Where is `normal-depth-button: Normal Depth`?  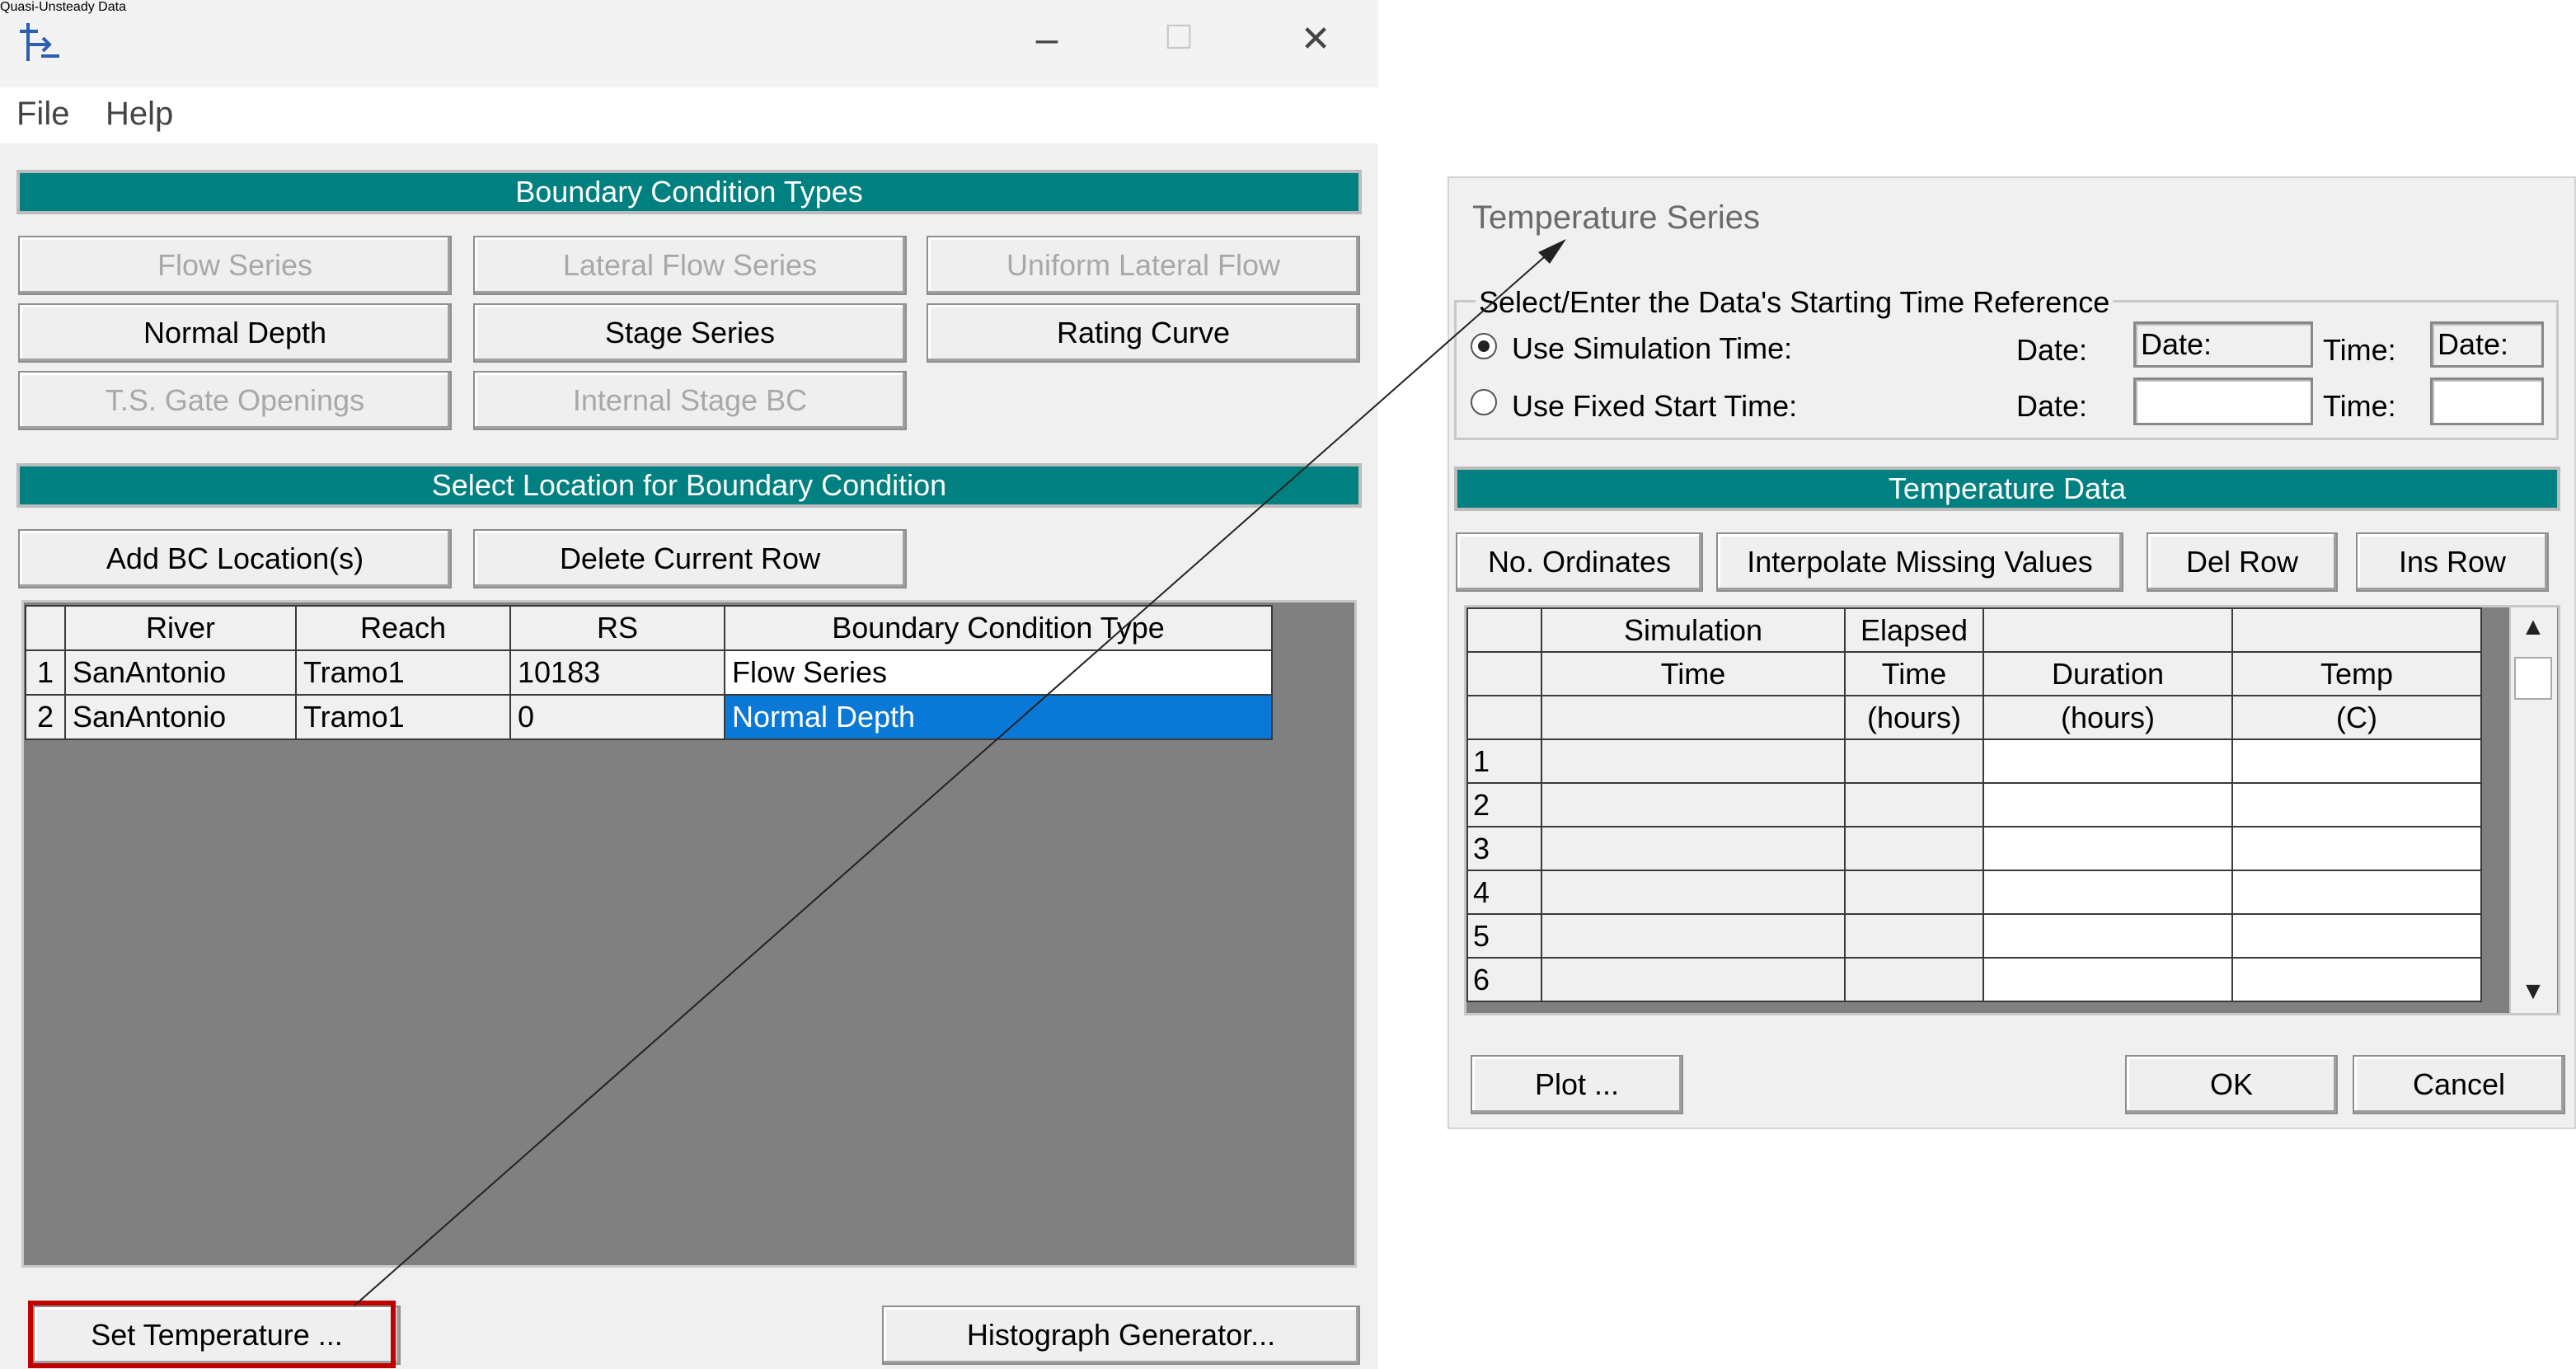
normal-depth-button: Normal Depth is located at coordinates (235, 333).